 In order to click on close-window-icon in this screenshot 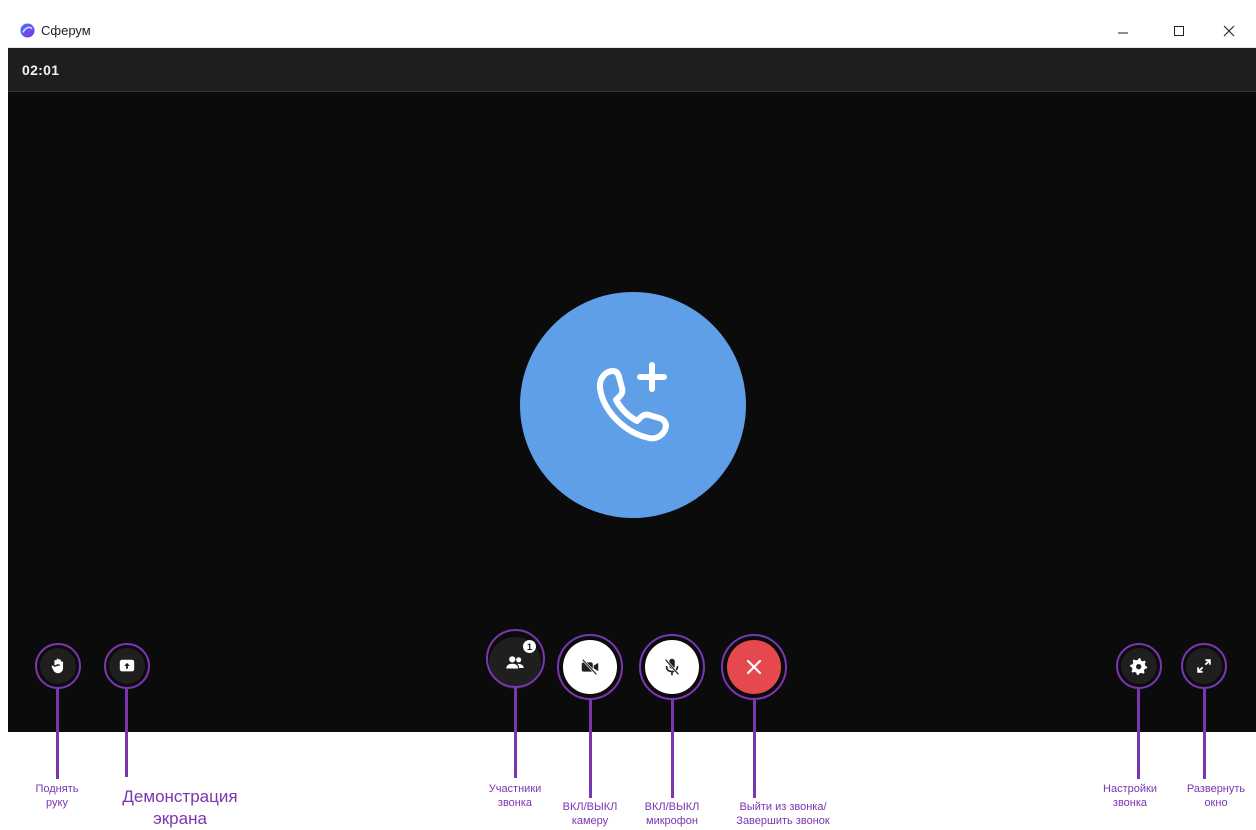, I will do `click(1229, 31)`.